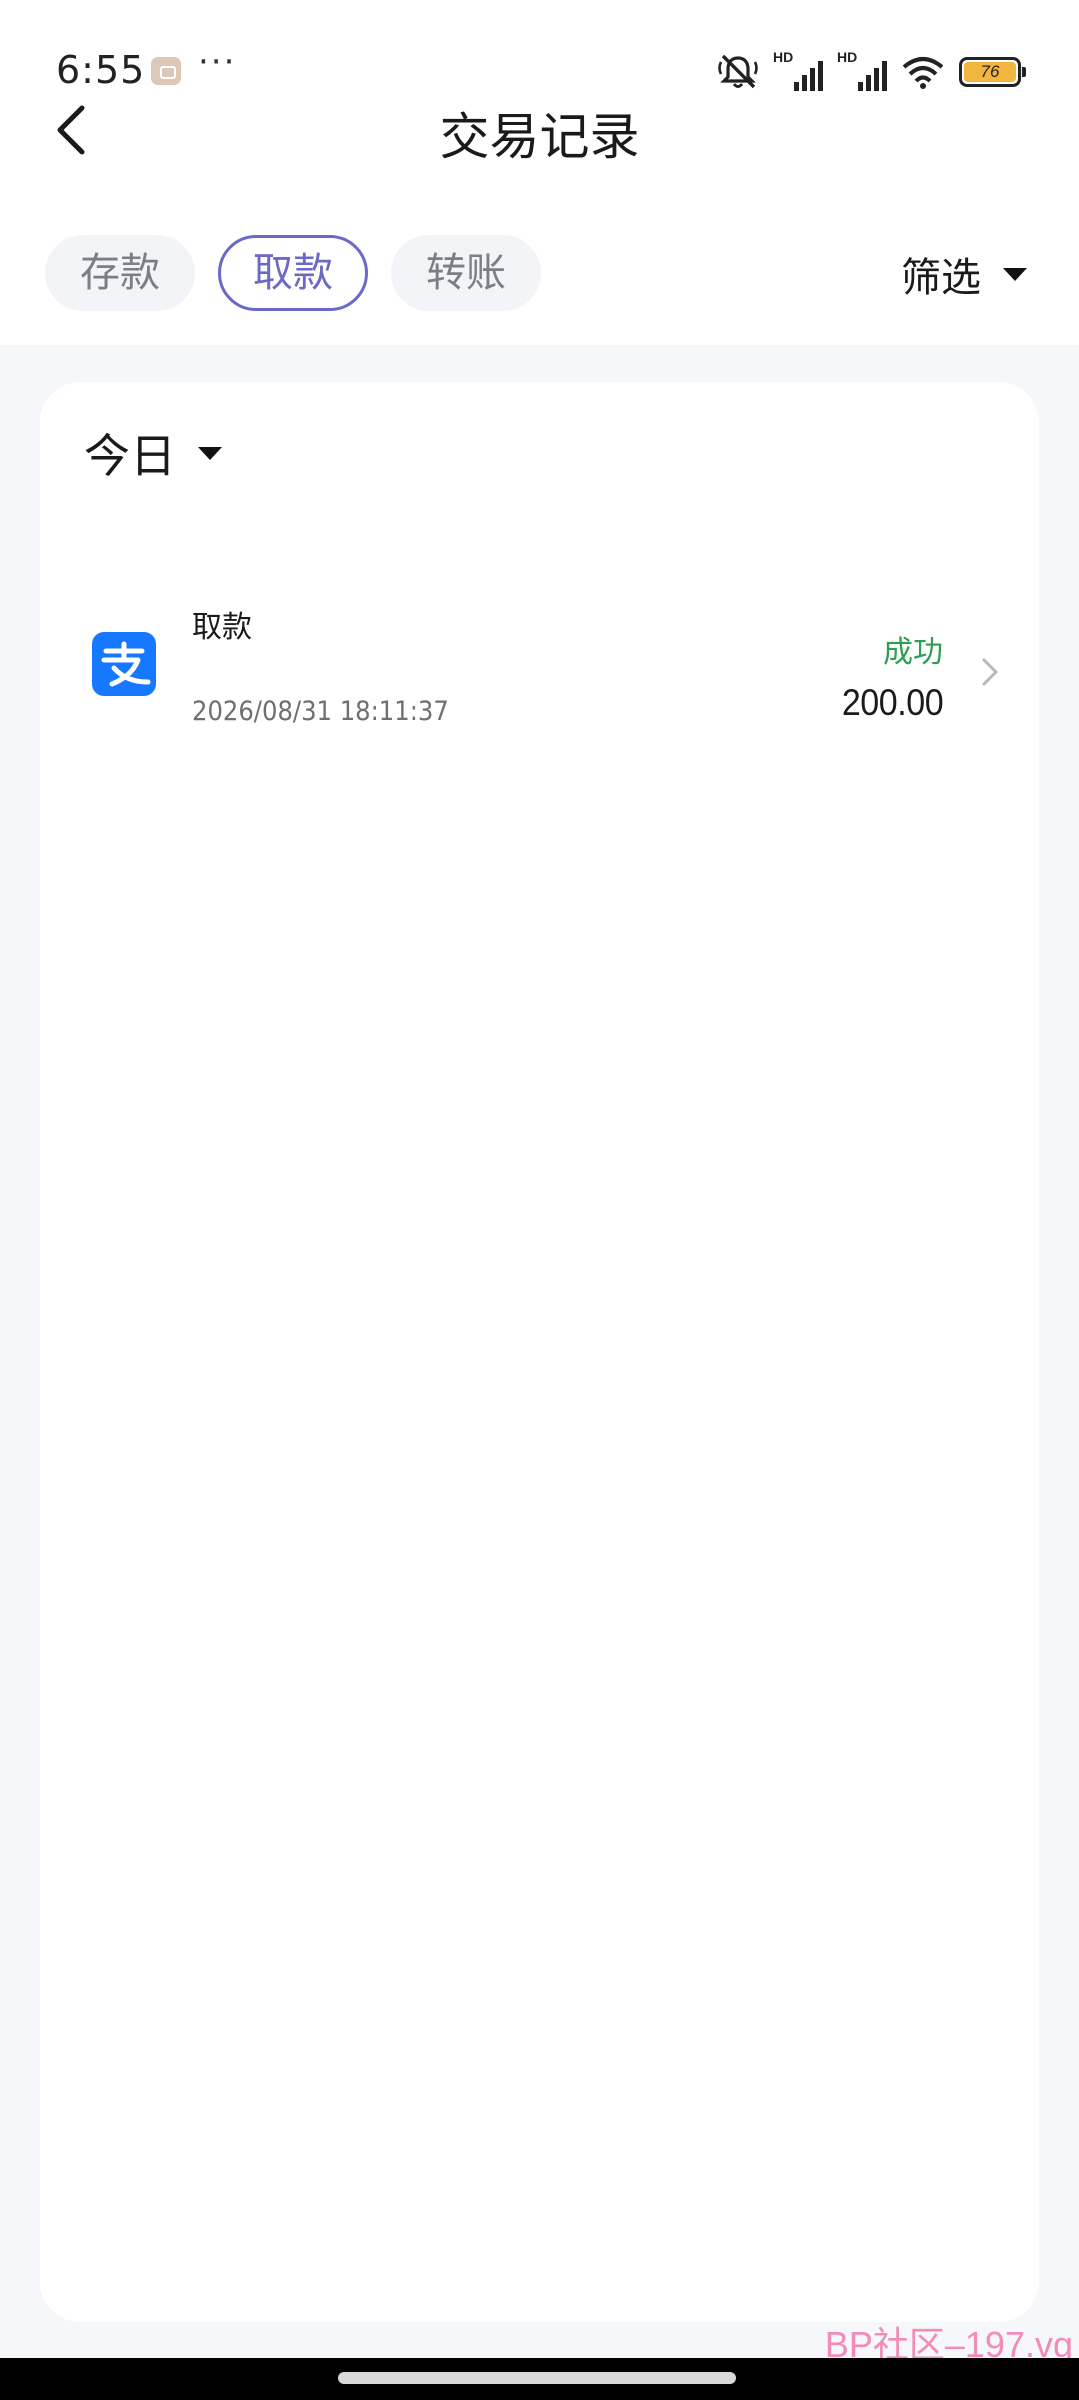 The width and height of the screenshot is (1079, 2400). Describe the element at coordinates (466, 273) in the screenshot. I see `tab-transfer: 转账` at that location.